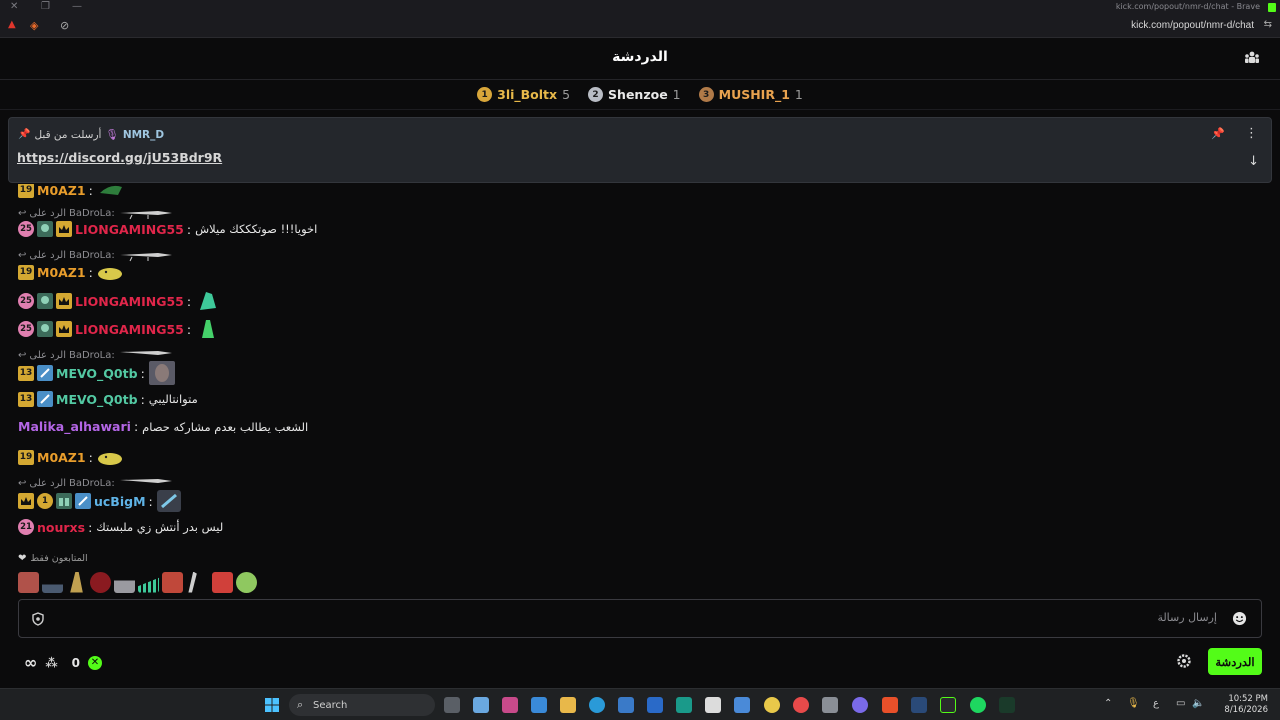 The width and height of the screenshot is (1280, 720). Describe the element at coordinates (124, 582) in the screenshot. I see `emote-figure-icon` at that location.